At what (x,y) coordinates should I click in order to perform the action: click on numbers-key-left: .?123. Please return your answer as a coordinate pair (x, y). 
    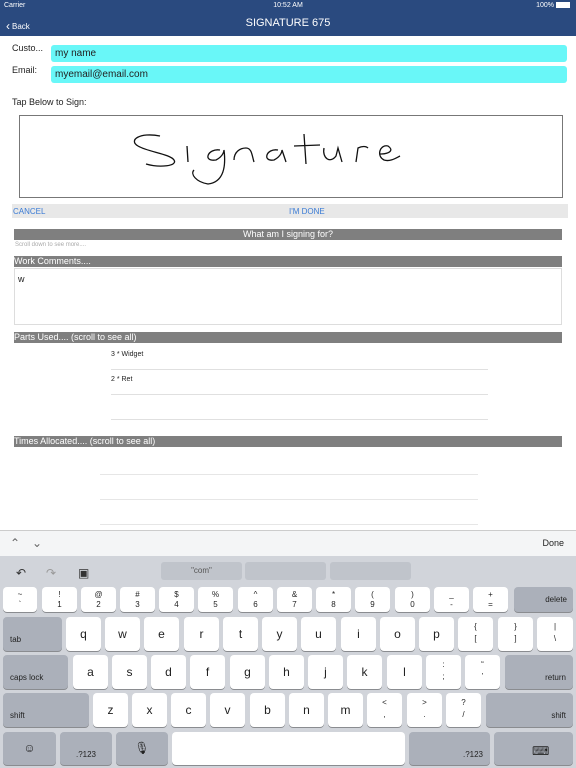
    Looking at the image, I should click on (86, 748).